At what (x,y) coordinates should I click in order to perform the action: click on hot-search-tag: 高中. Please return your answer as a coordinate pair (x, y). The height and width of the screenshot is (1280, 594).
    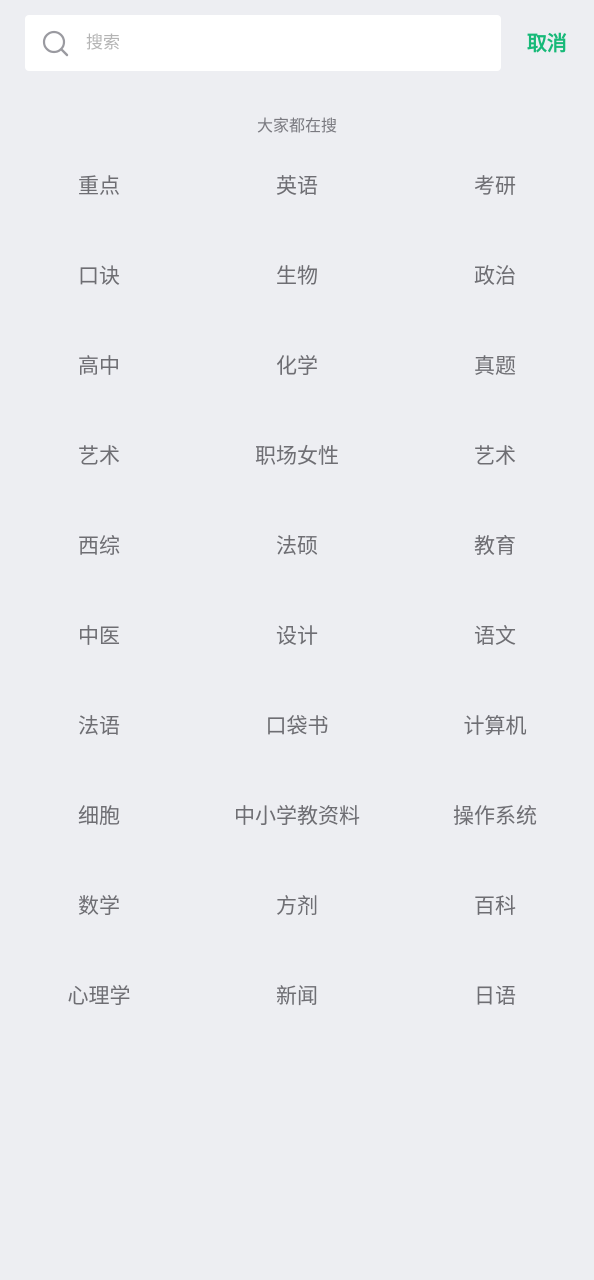
    Looking at the image, I should click on (99, 365).